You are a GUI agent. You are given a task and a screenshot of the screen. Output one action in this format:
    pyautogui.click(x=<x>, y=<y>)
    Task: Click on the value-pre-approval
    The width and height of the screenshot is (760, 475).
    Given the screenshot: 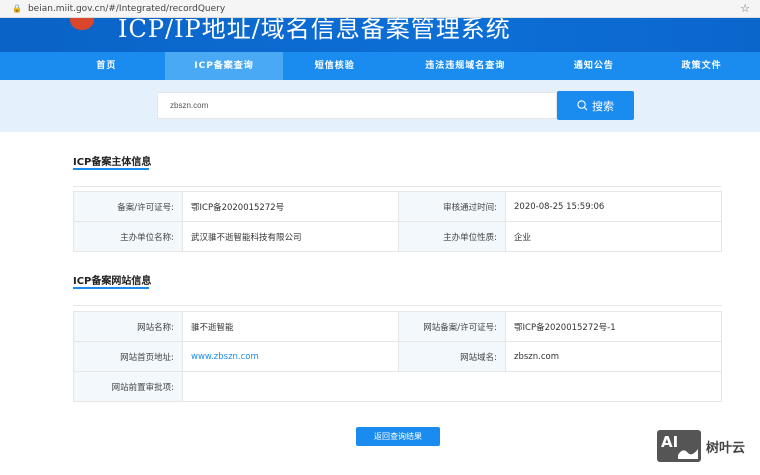 What is the action you would take?
    pyautogui.click(x=452, y=386)
    